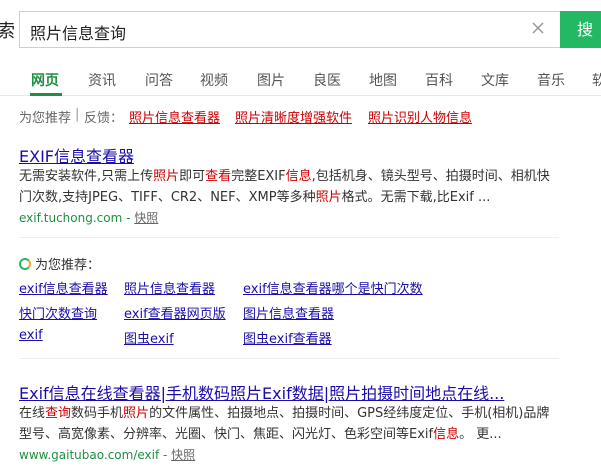  Describe the element at coordinates (58, 312) in the screenshot. I see `related-link: 快门次数查询` at that location.